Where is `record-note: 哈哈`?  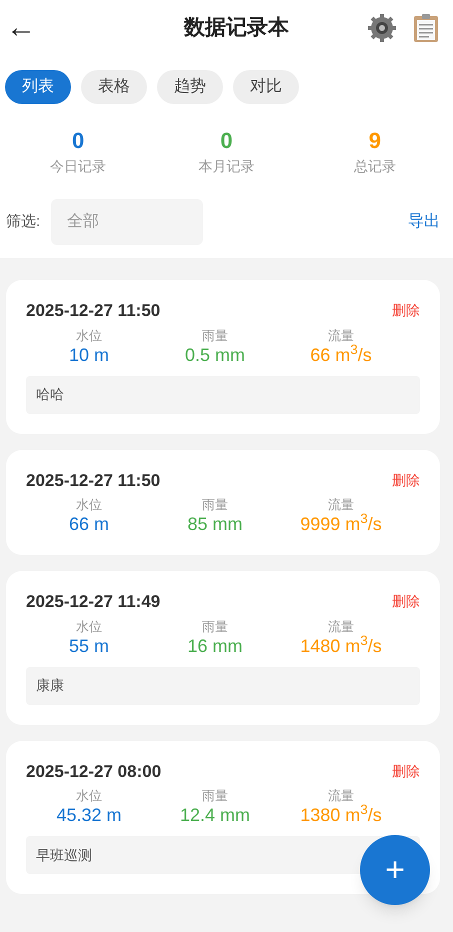 record-note: 哈哈 is located at coordinates (223, 395).